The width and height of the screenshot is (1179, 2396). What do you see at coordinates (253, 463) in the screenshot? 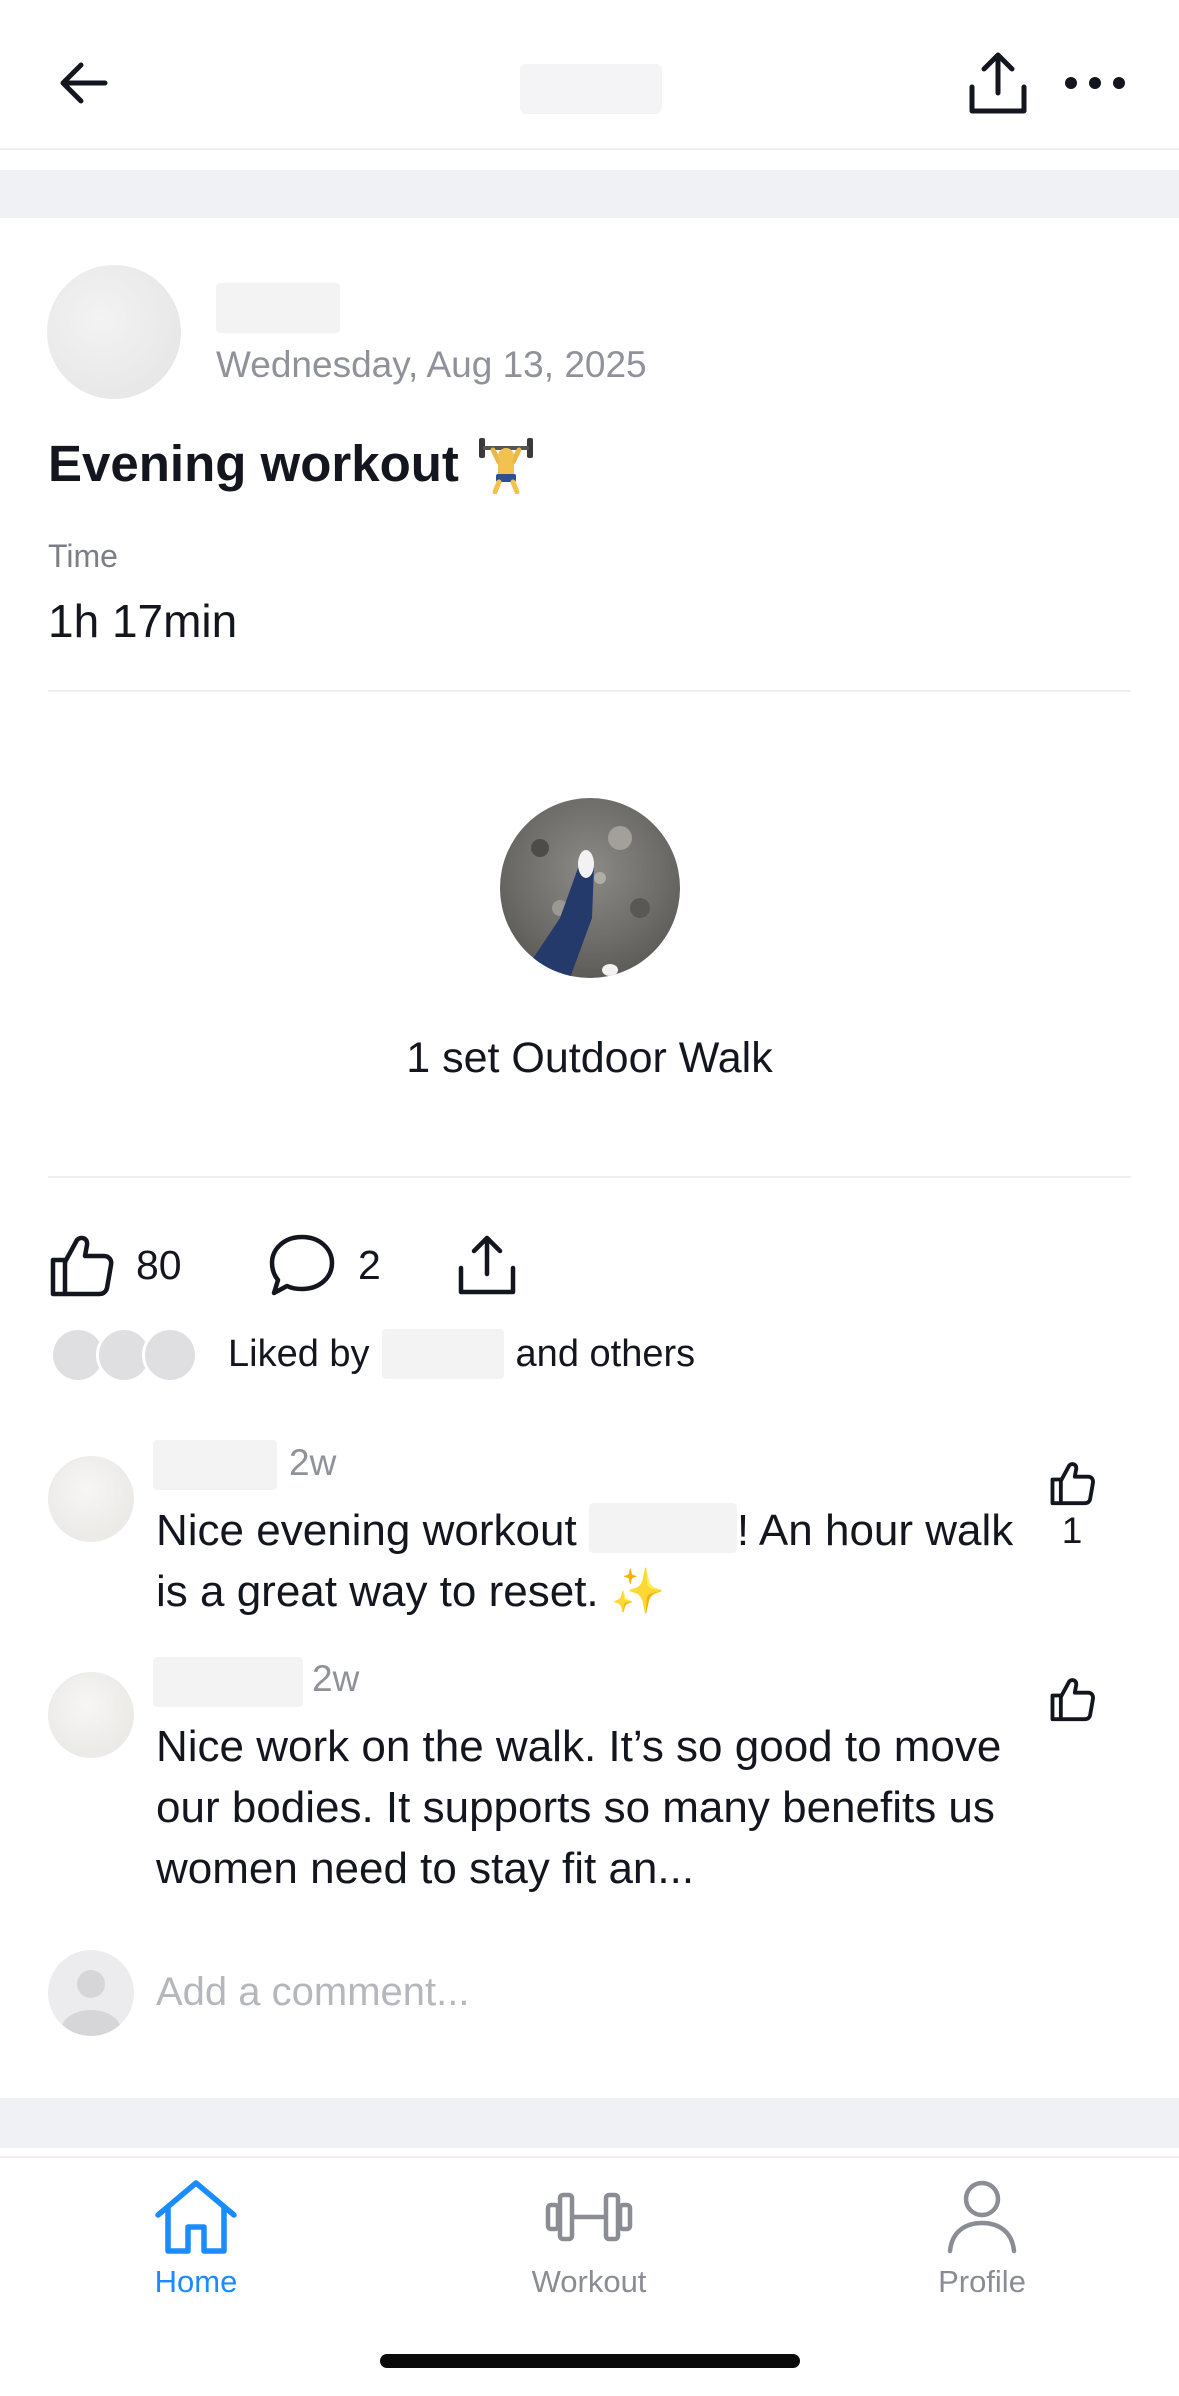
I see `workout-title-text: Evening workout` at bounding box center [253, 463].